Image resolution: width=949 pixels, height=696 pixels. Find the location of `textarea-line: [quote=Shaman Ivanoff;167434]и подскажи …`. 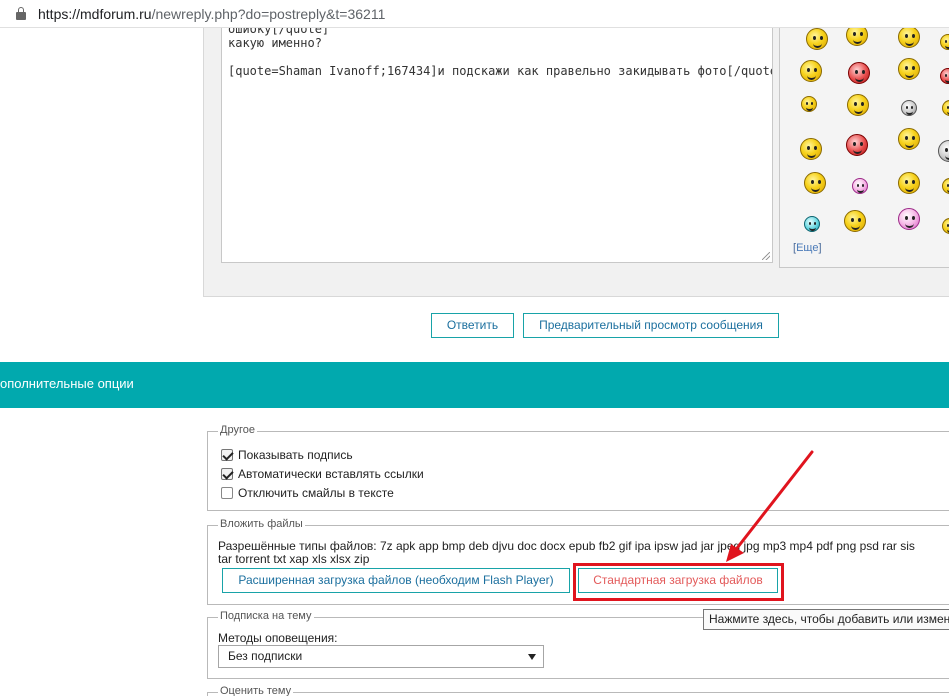

textarea-line: [quote=Shaman Ivanoff;167434]и подскажи … is located at coordinates (500, 71).